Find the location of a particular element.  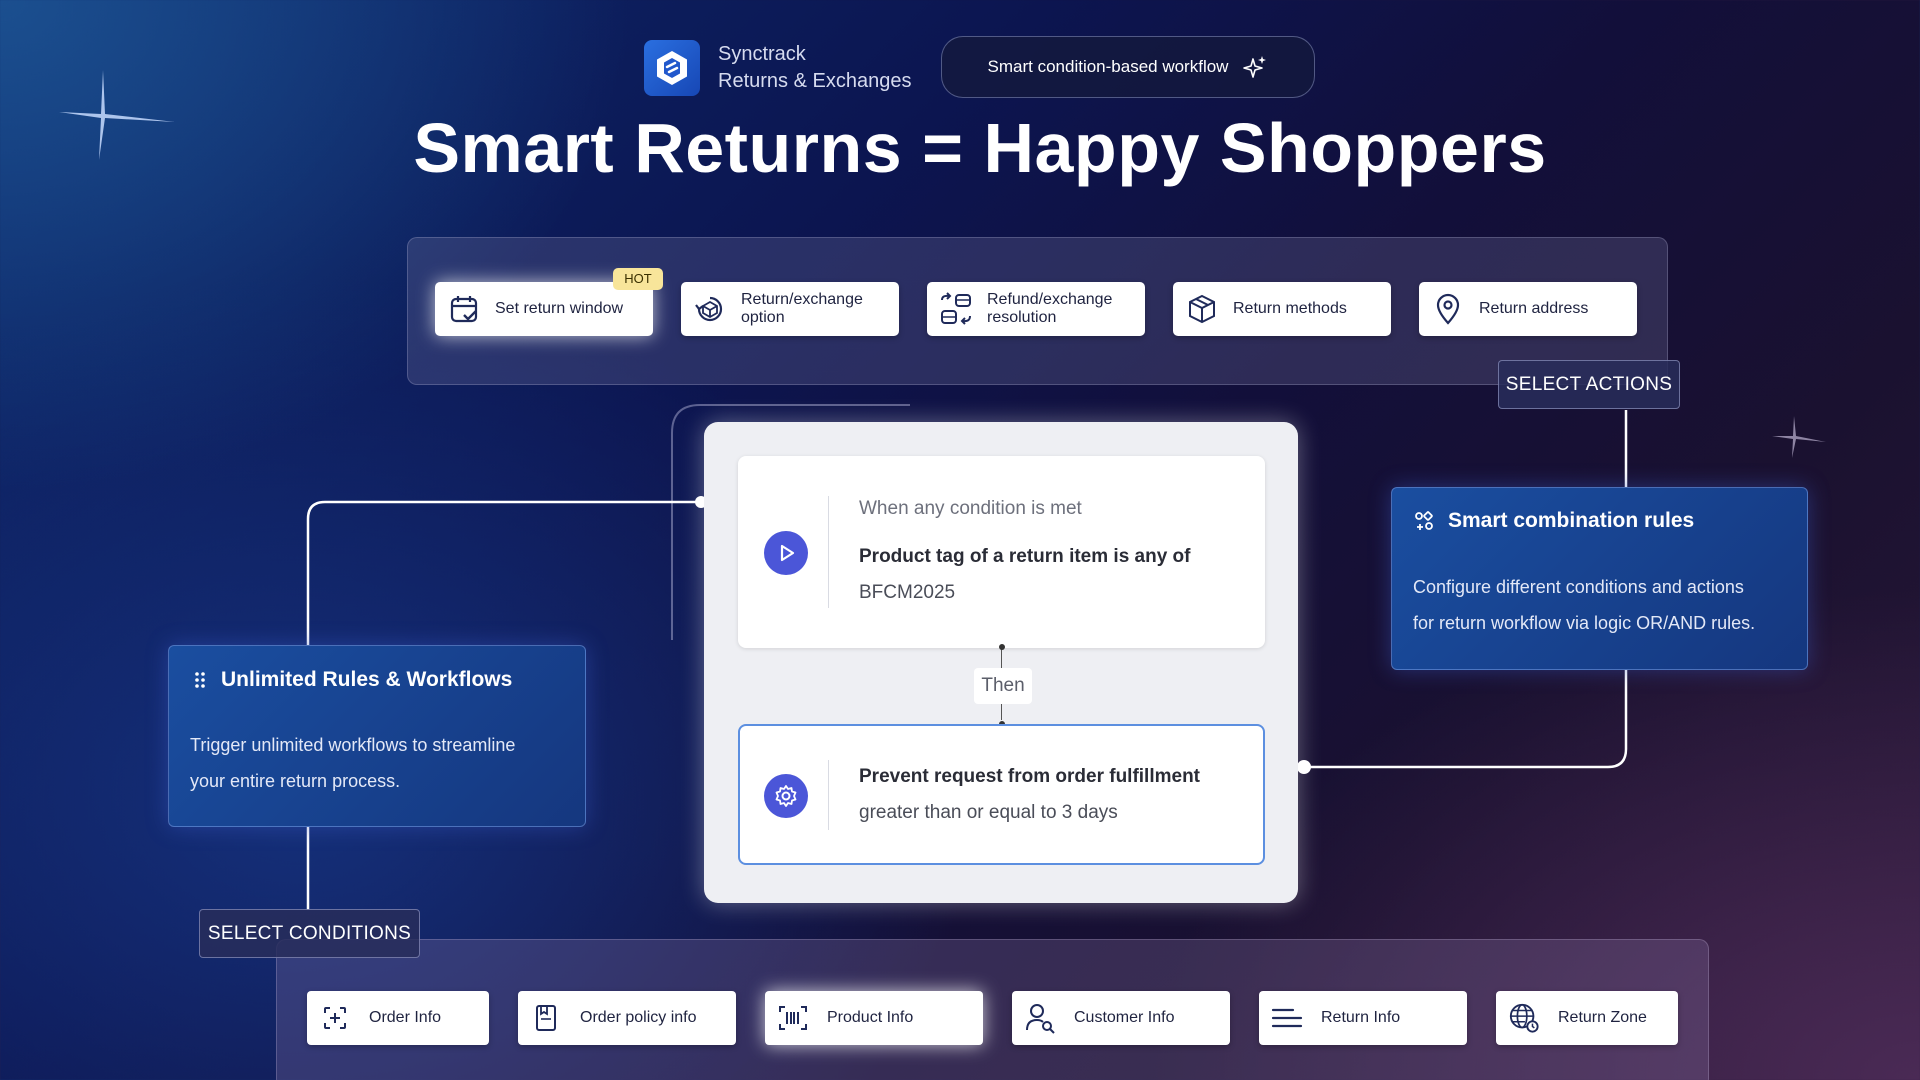

action-chip-return-methods: Return methods is located at coordinates (1282, 309).